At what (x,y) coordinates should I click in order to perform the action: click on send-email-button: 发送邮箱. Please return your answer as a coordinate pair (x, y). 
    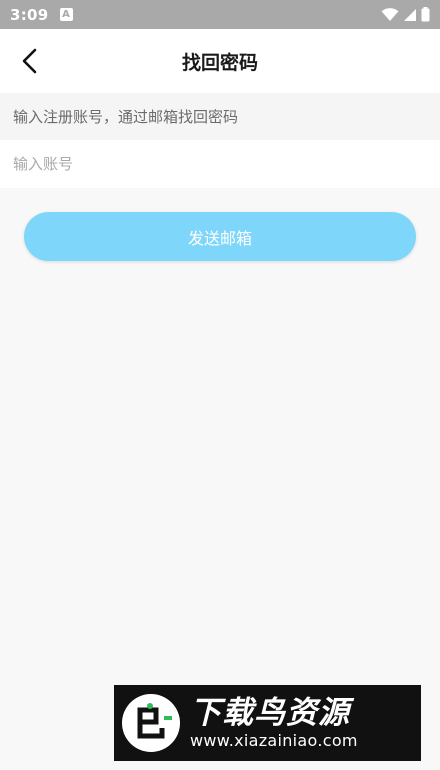
    Looking at the image, I should click on (220, 236).